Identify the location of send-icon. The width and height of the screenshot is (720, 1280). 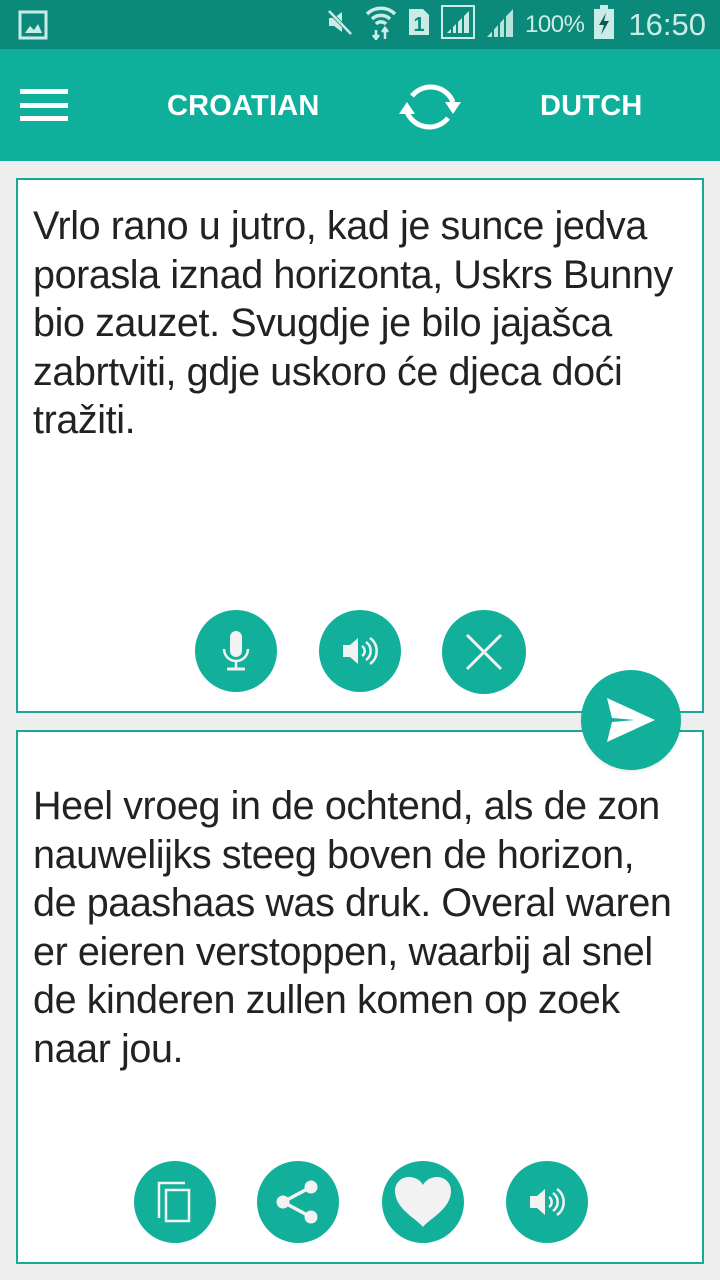
(631, 720).